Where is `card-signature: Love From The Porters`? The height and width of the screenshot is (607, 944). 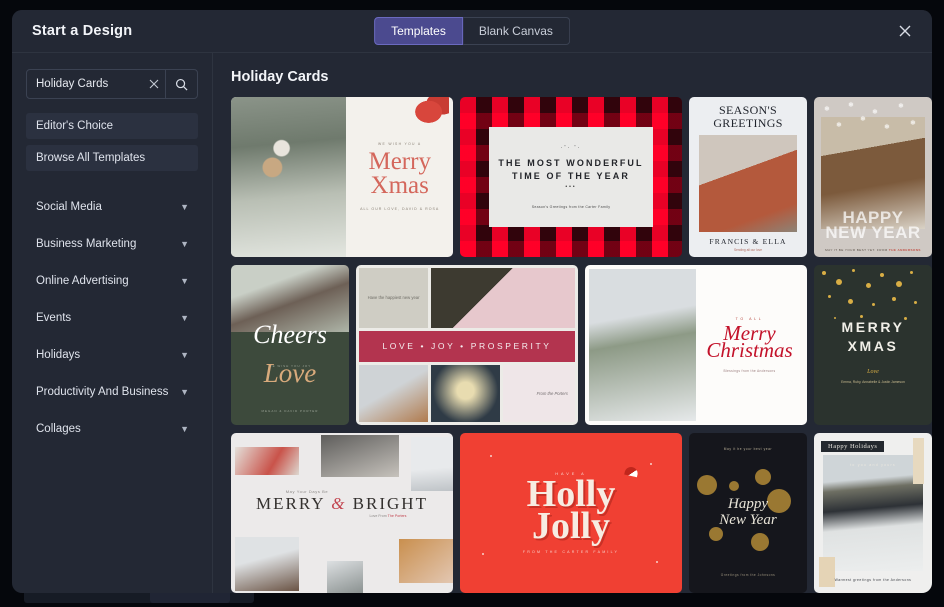 card-signature: Love From The Porters is located at coordinates (388, 516).